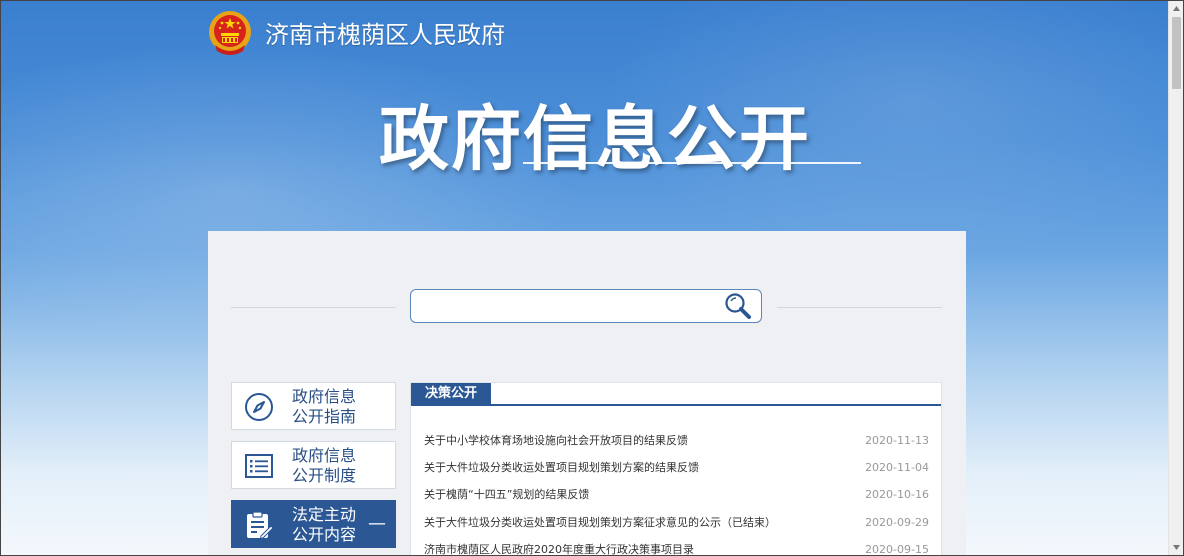  Describe the element at coordinates (897, 549) in the screenshot. I see `news-date: 2020-09-15` at that location.